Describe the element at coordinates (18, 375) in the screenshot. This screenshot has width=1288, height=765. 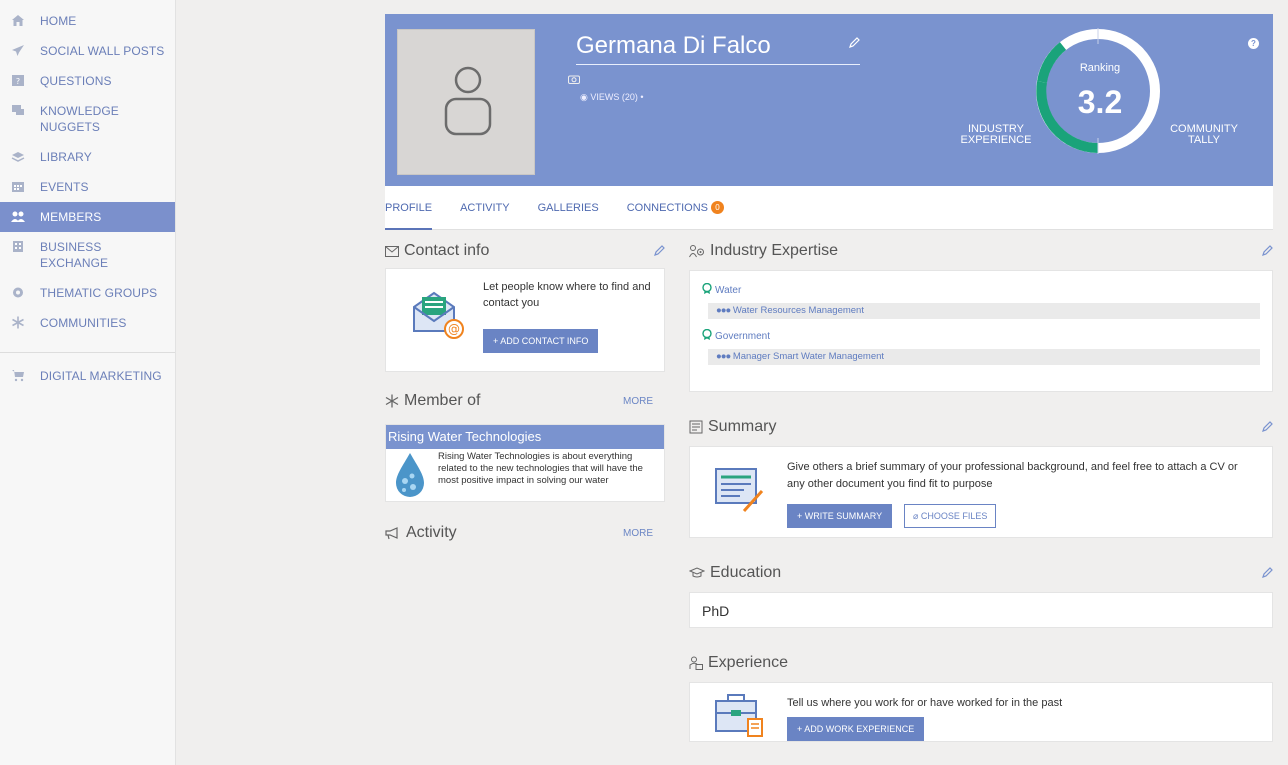
I see `cart-icon` at that location.